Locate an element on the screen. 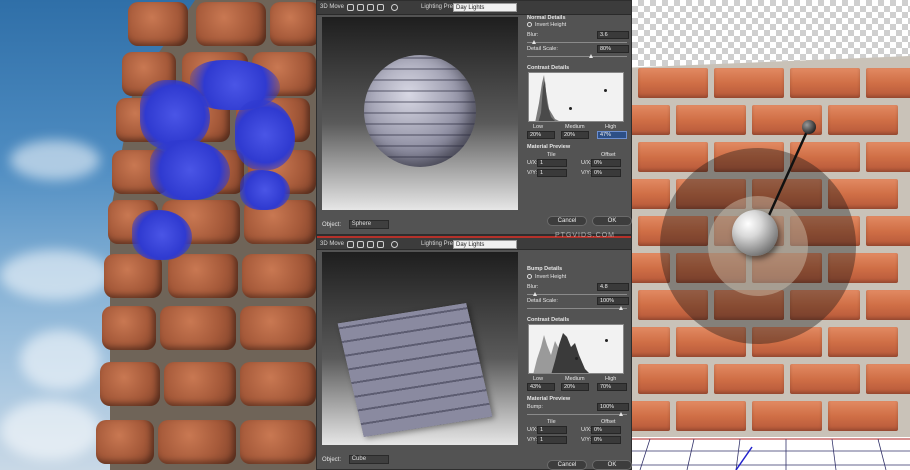  low-label: Low is located at coordinates (538, 127).